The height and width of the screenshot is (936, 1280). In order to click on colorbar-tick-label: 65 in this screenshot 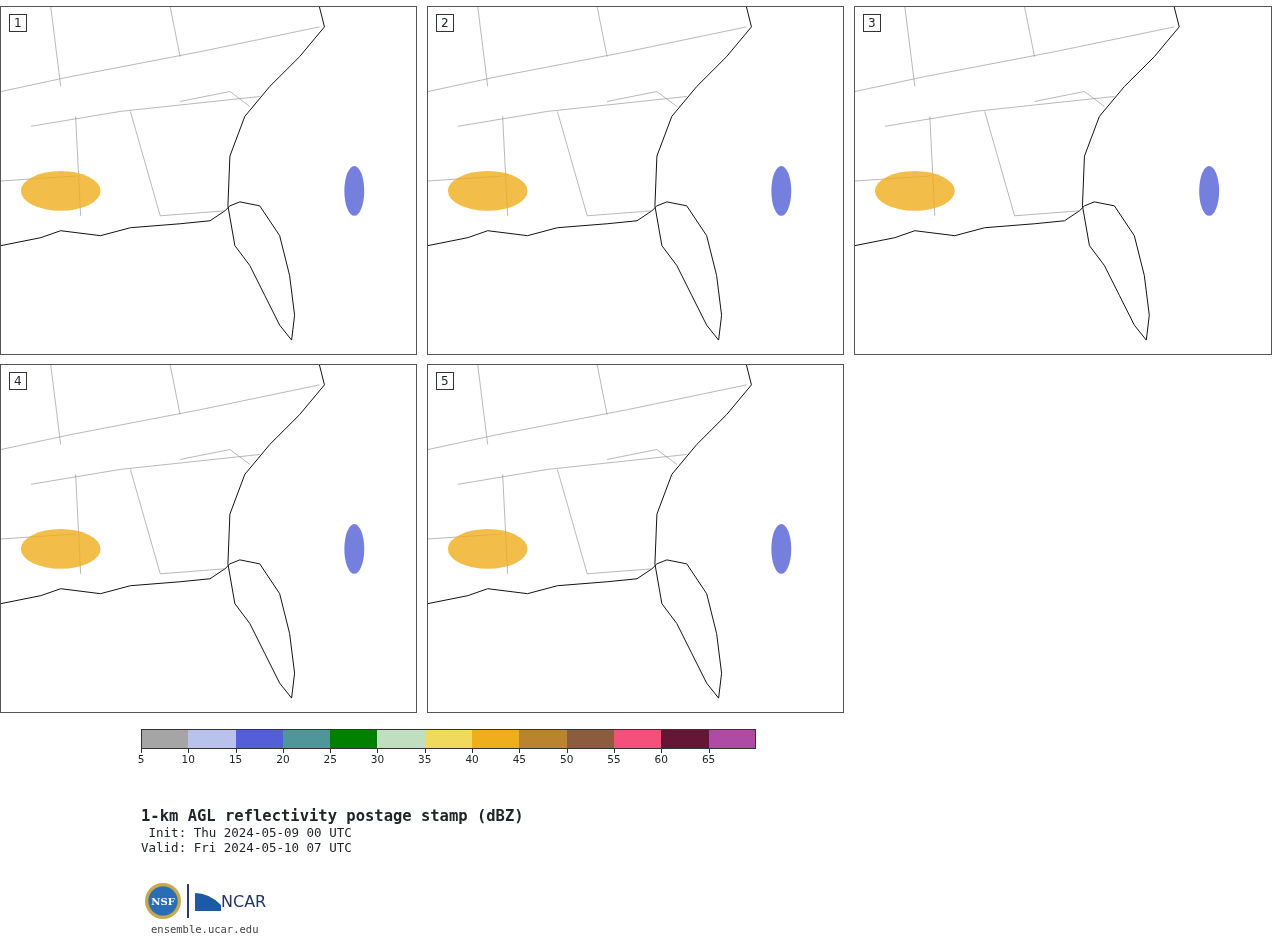, I will do `click(708, 760)`.